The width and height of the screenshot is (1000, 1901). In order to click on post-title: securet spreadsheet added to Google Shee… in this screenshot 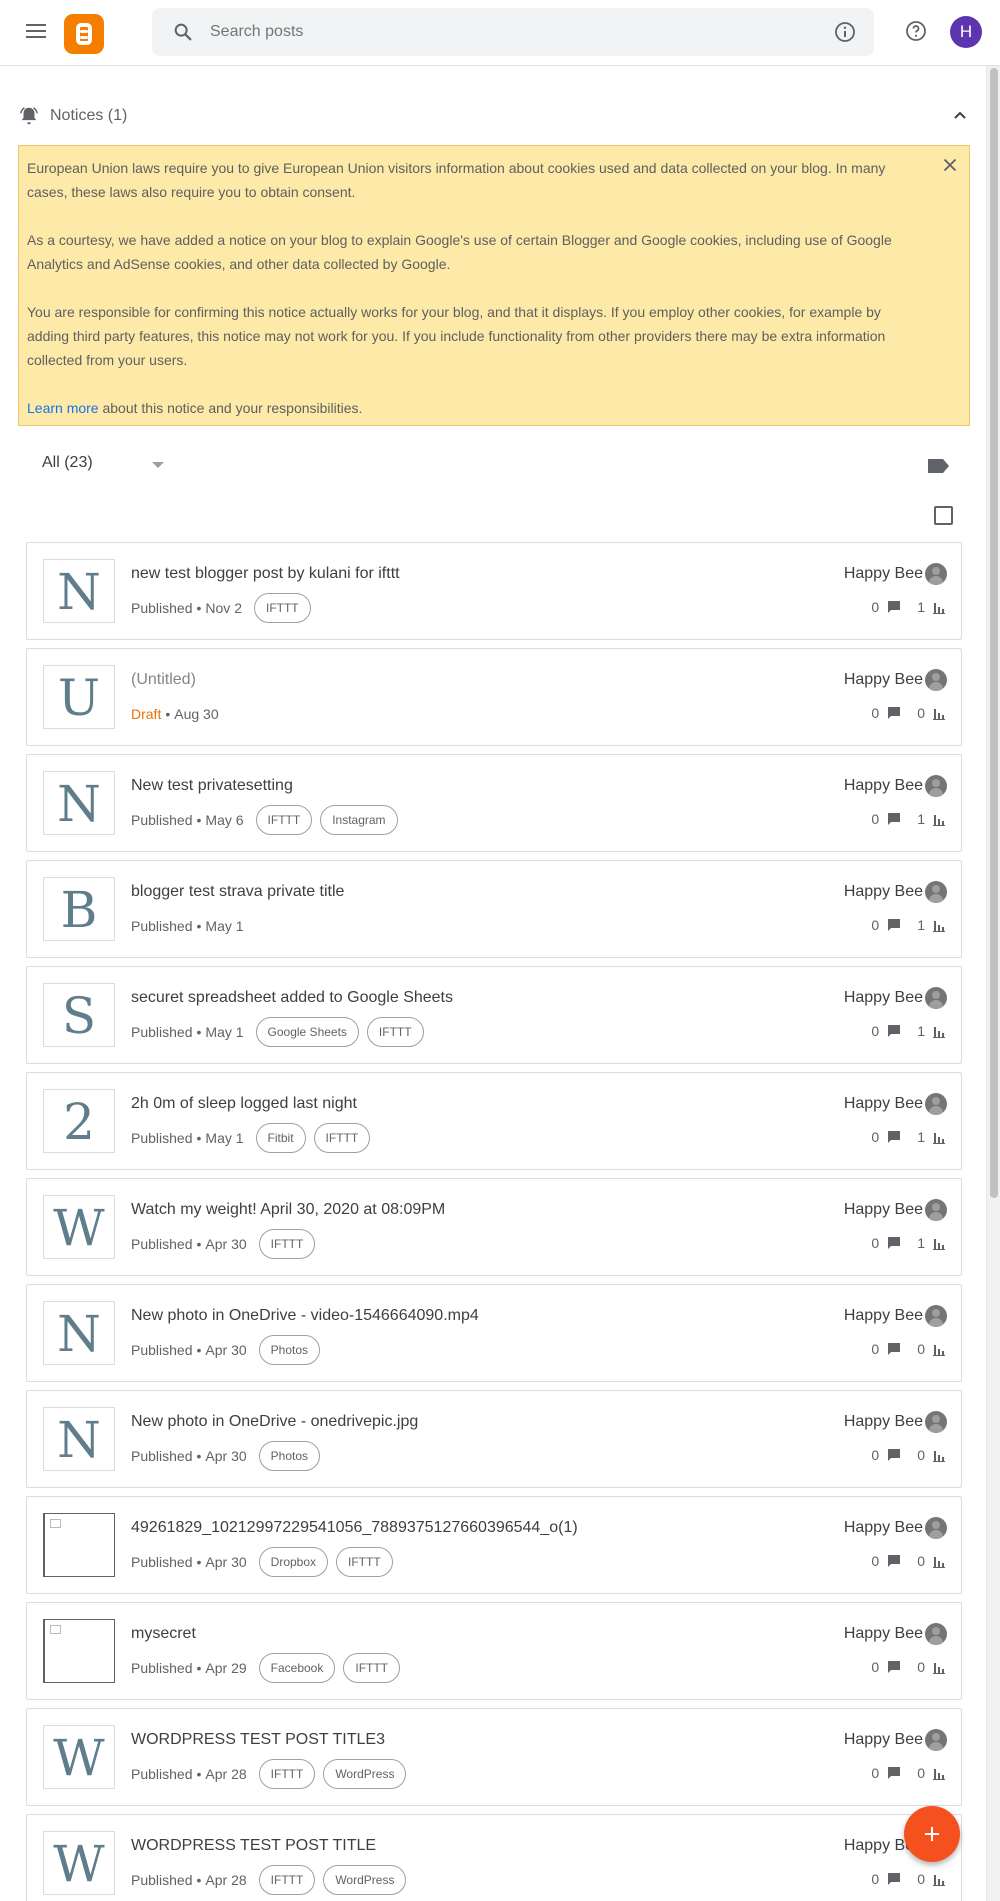, I will do `click(292, 998)`.